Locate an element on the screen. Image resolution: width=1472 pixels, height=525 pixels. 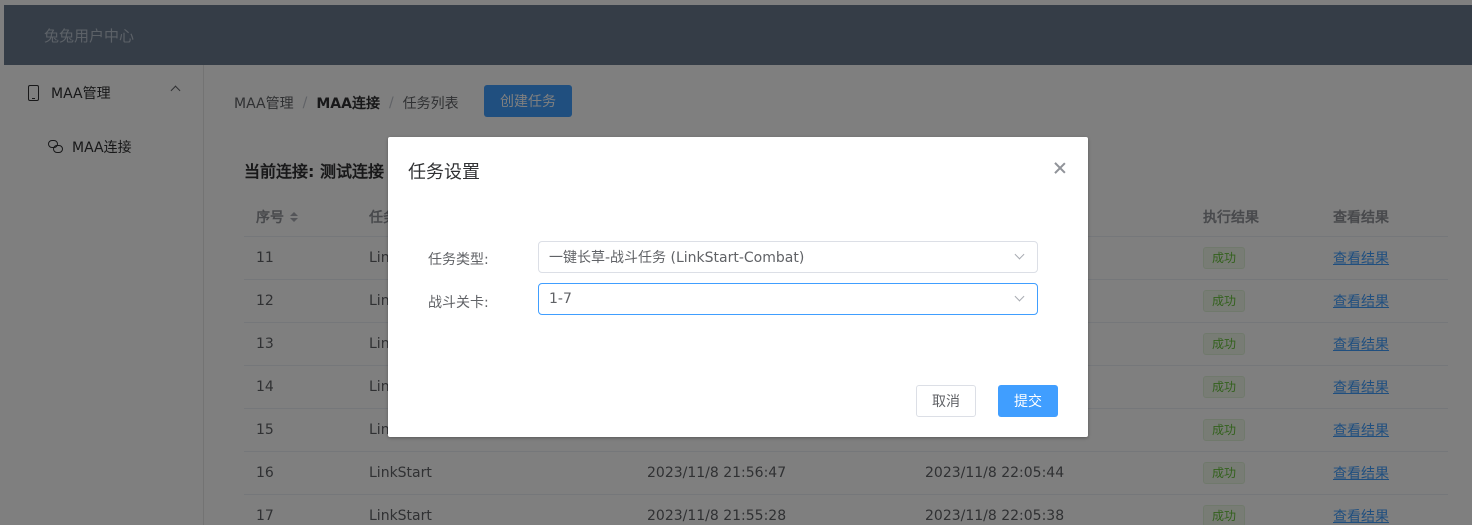
task-type-value: 一键长草-战斗任务 (LinkStart-Combat) is located at coordinates (677, 258).